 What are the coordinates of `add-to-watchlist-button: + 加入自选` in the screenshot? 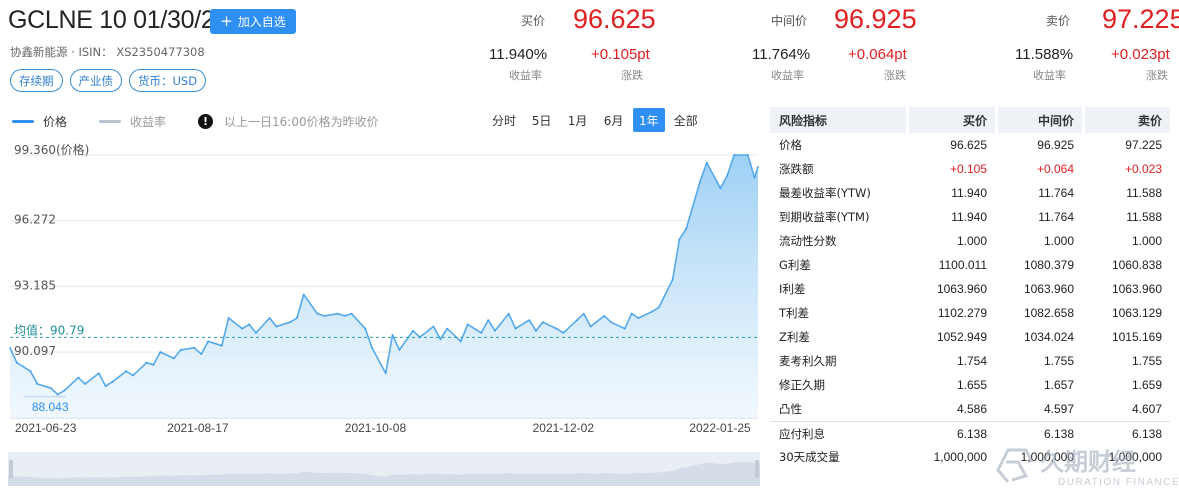 It's located at (253, 21).